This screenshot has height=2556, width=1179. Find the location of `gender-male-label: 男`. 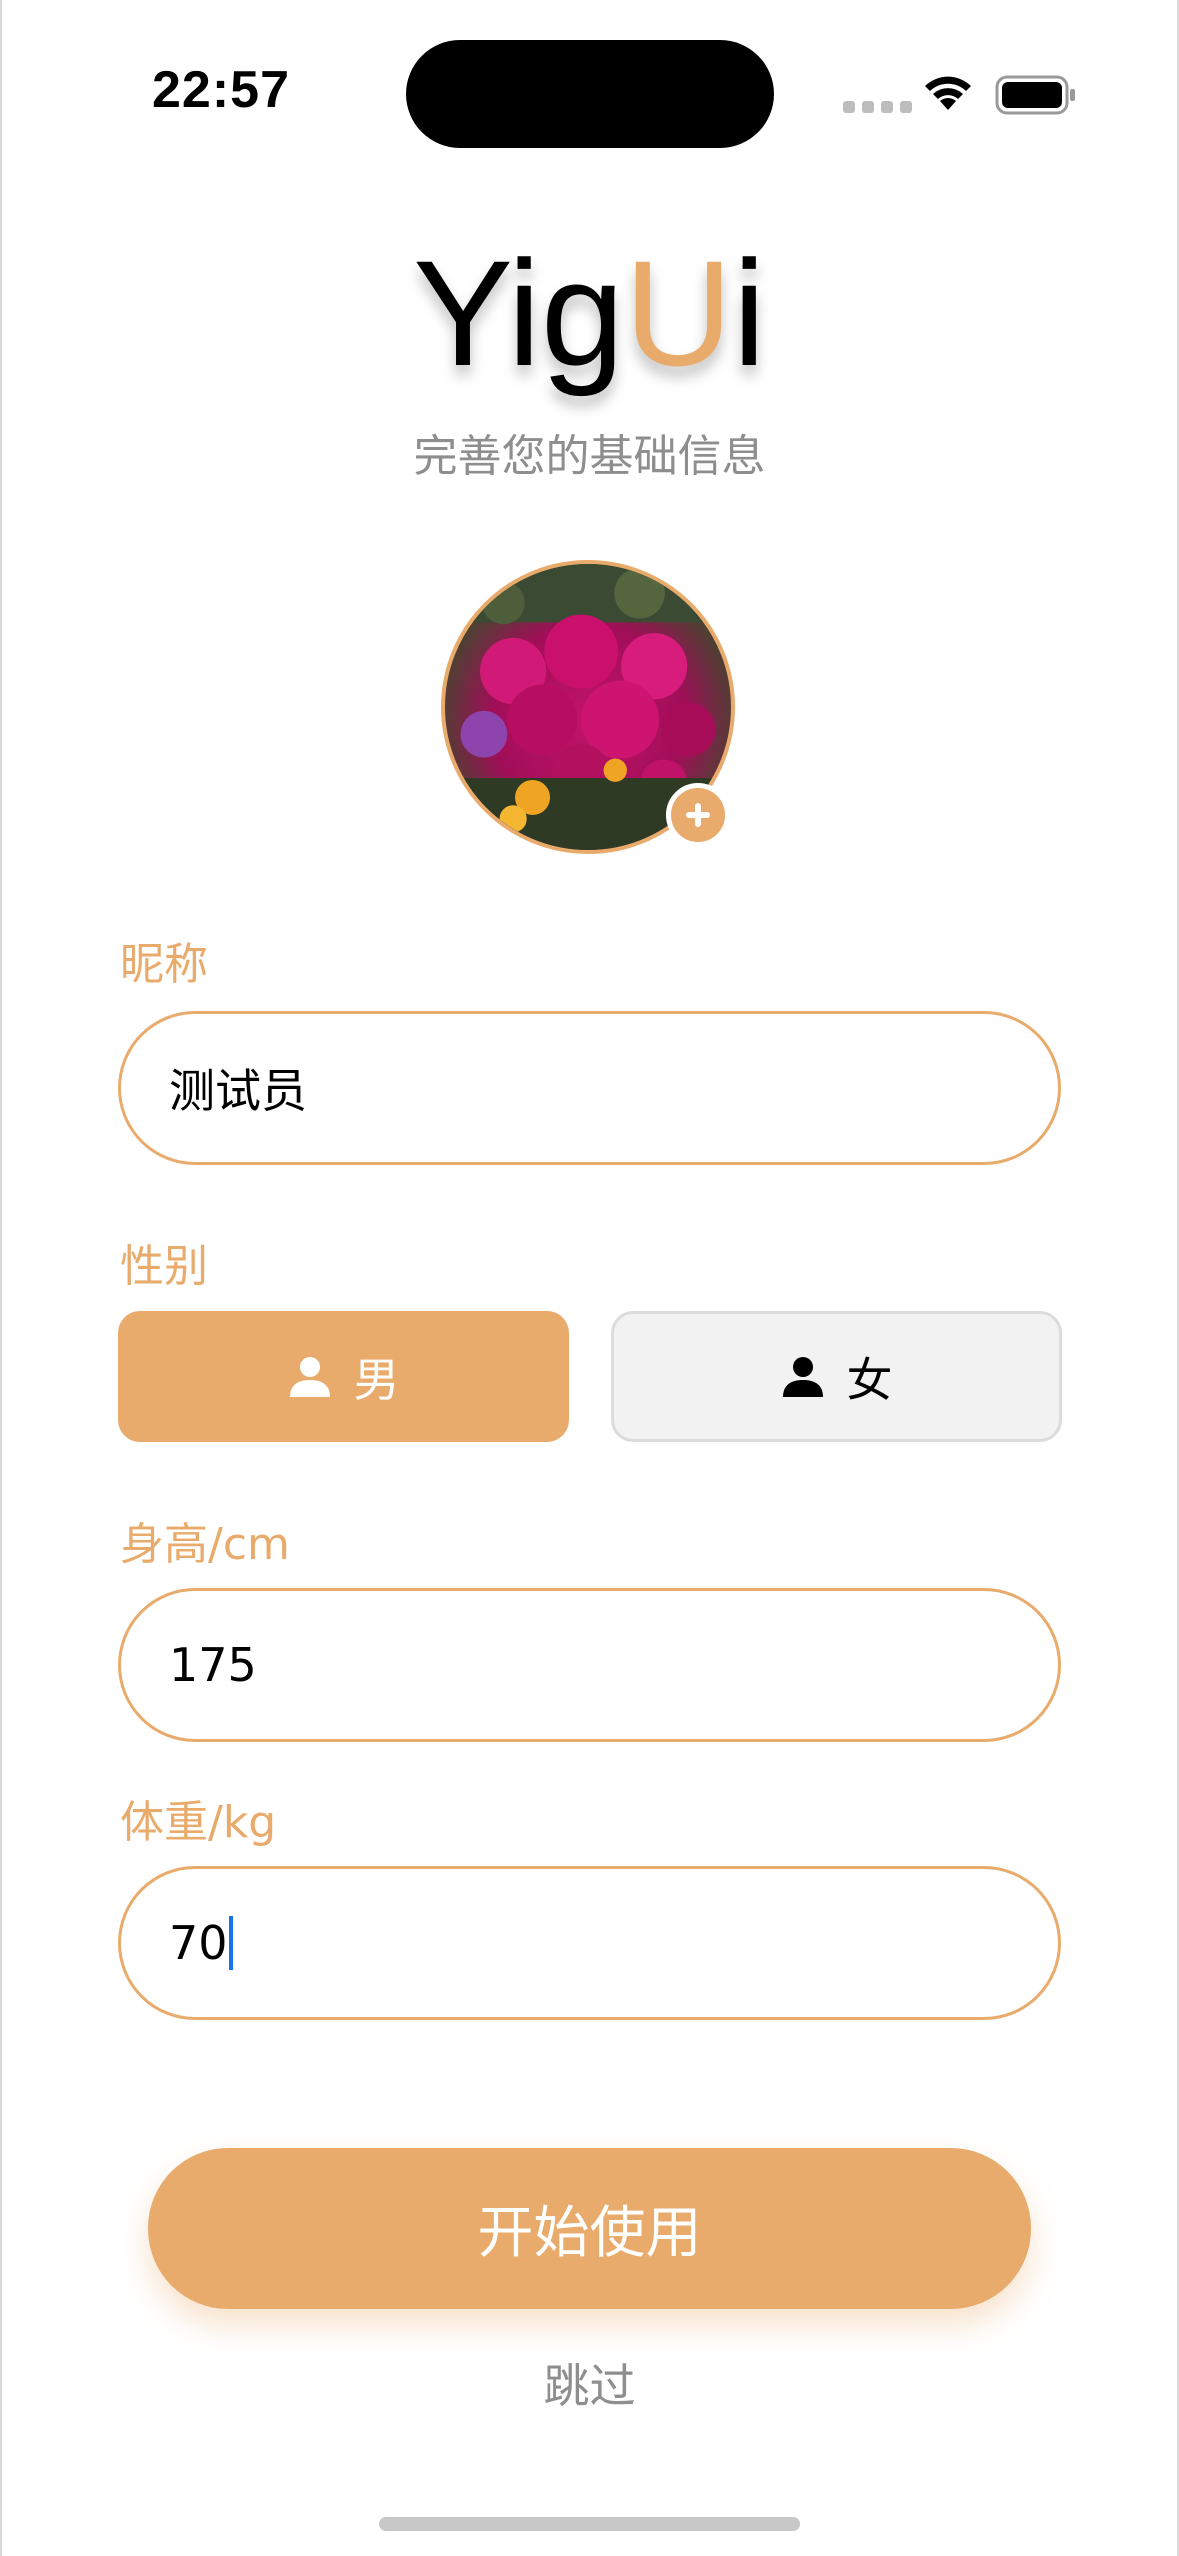

gender-male-label: 男 is located at coordinates (376, 1379).